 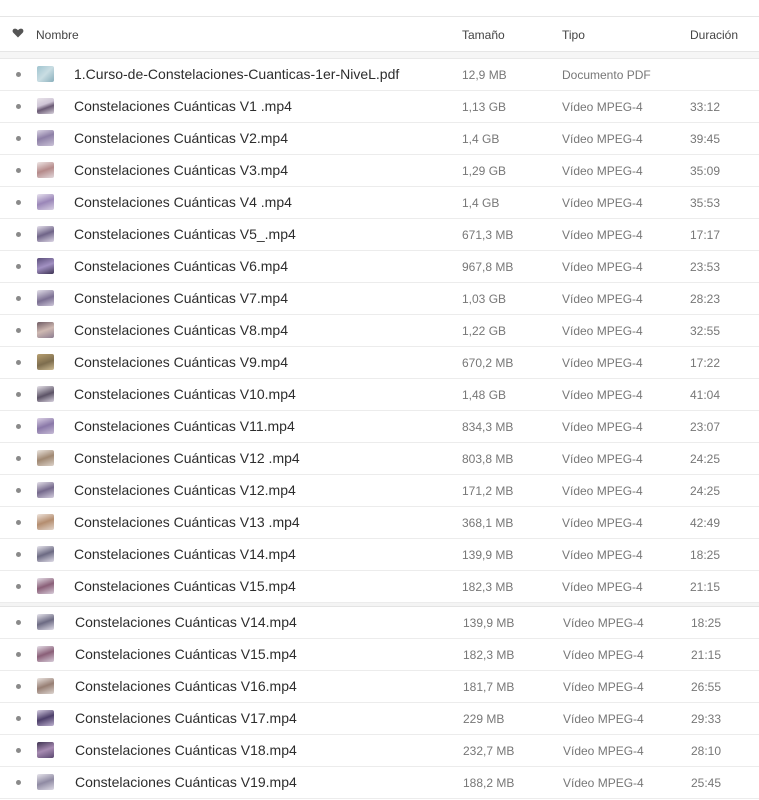 I want to click on column-header-duration: Duración, so click(x=714, y=35).